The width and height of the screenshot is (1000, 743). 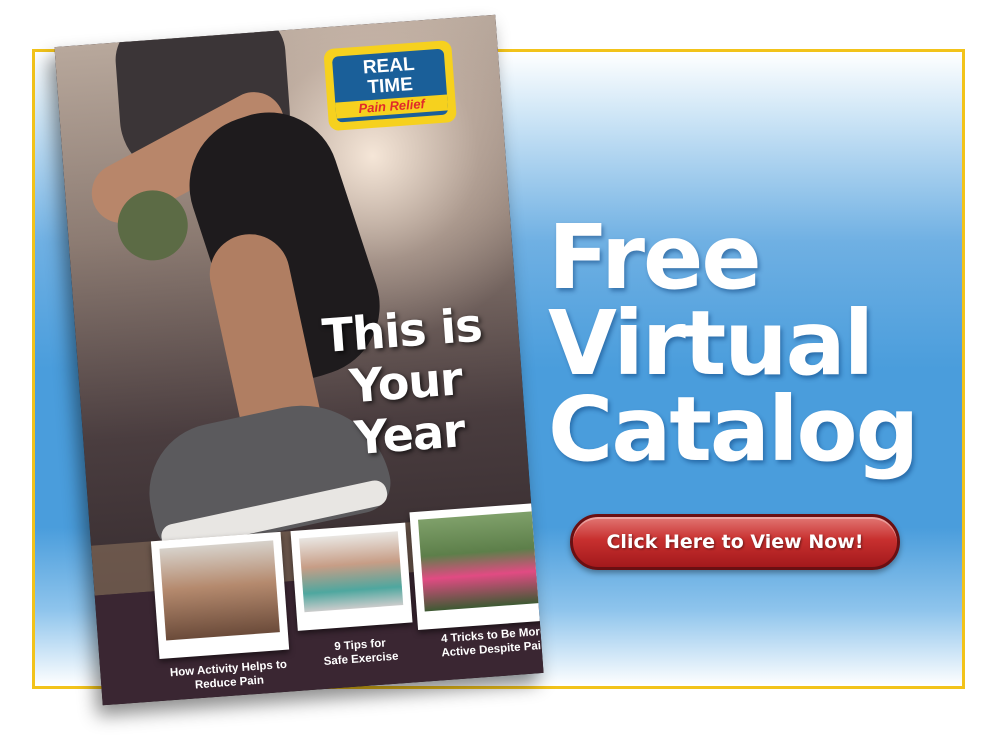 I want to click on headline: Free Virtual Catalog, so click(x=733, y=343).